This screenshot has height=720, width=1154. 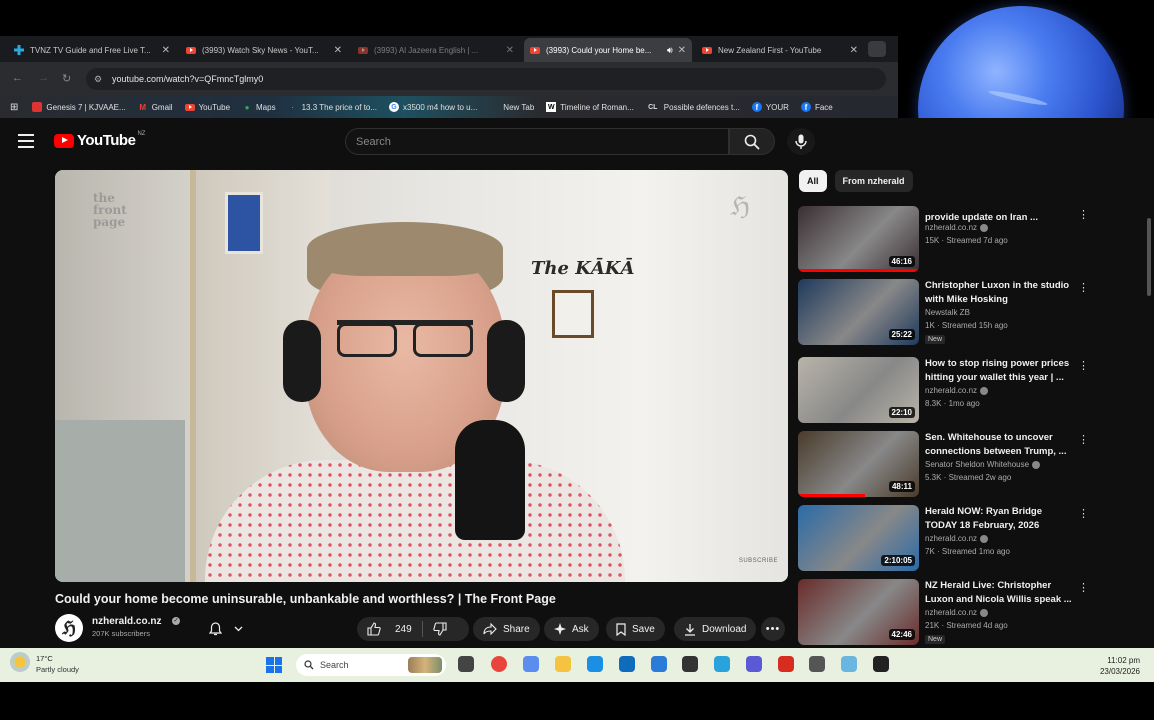 I want to click on video-duration: 25:22, so click(x=901, y=334).